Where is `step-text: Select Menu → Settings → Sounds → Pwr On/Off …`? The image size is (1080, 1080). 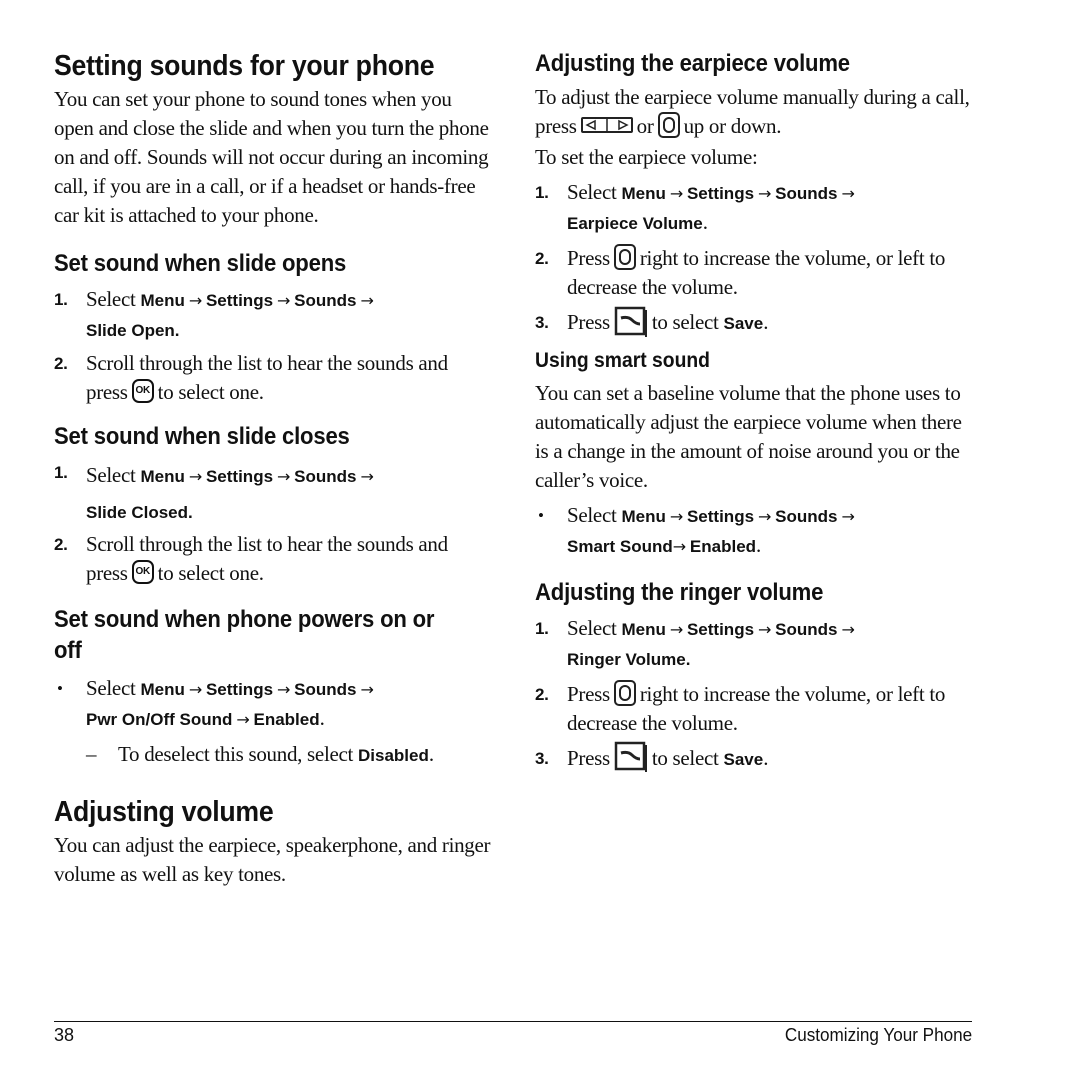 step-text: Select Menu → Settings → Sounds → Pwr On/Off … is located at coordinates (230, 703).